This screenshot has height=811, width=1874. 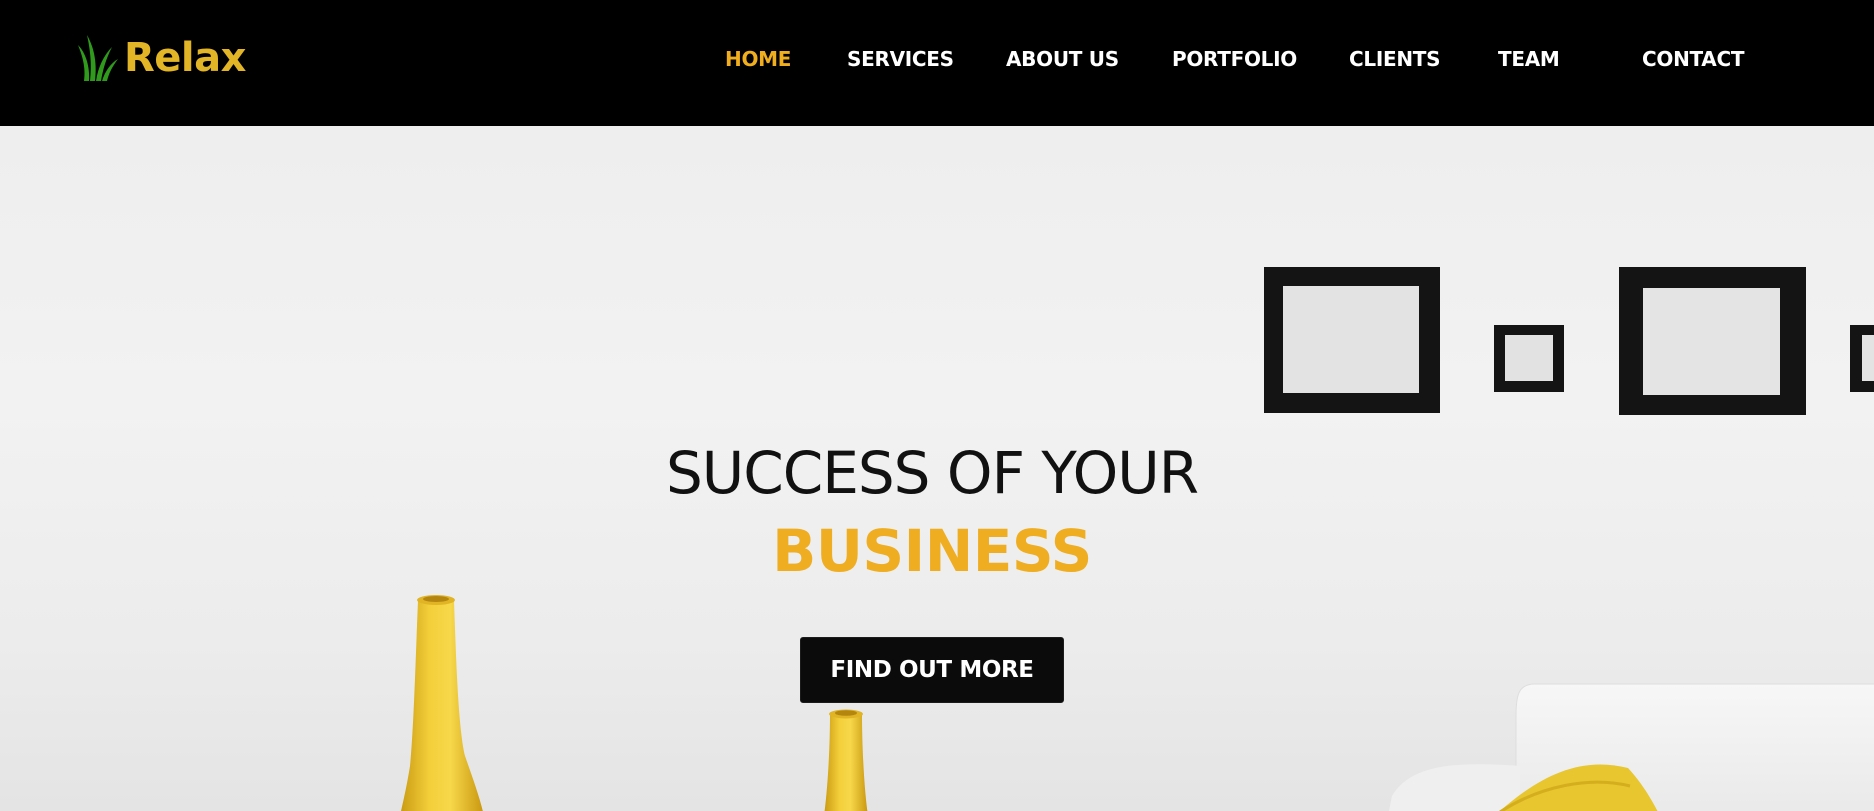 What do you see at coordinates (1529, 358) in the screenshot?
I see `wall-frame-small` at bounding box center [1529, 358].